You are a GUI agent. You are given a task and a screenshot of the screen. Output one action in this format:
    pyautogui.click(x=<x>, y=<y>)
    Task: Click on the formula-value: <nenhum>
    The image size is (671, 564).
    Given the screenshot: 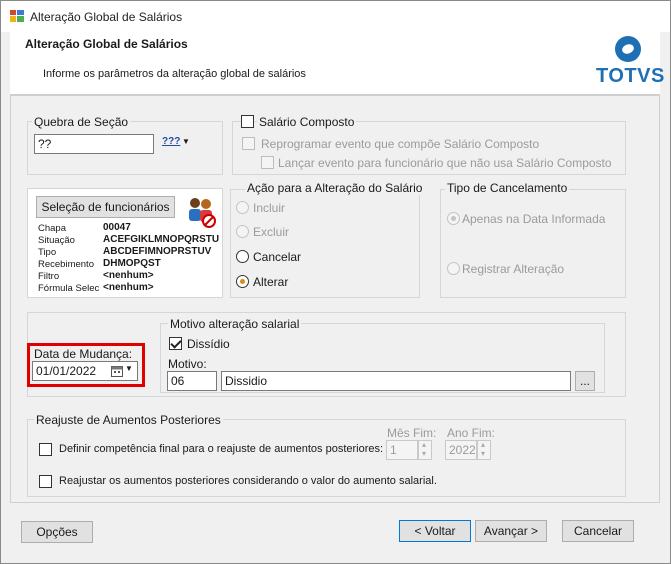 What is the action you would take?
    pyautogui.click(x=128, y=287)
    